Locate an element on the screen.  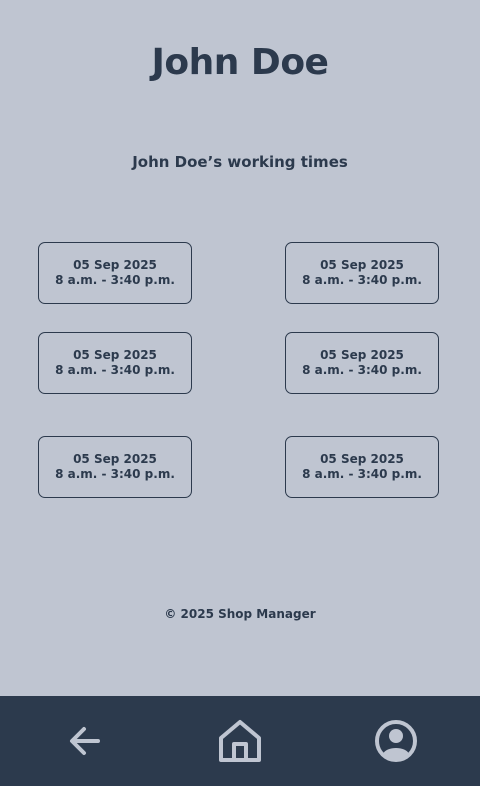
footer-copyright: © 2025 Shop Manager is located at coordinates (240, 614).